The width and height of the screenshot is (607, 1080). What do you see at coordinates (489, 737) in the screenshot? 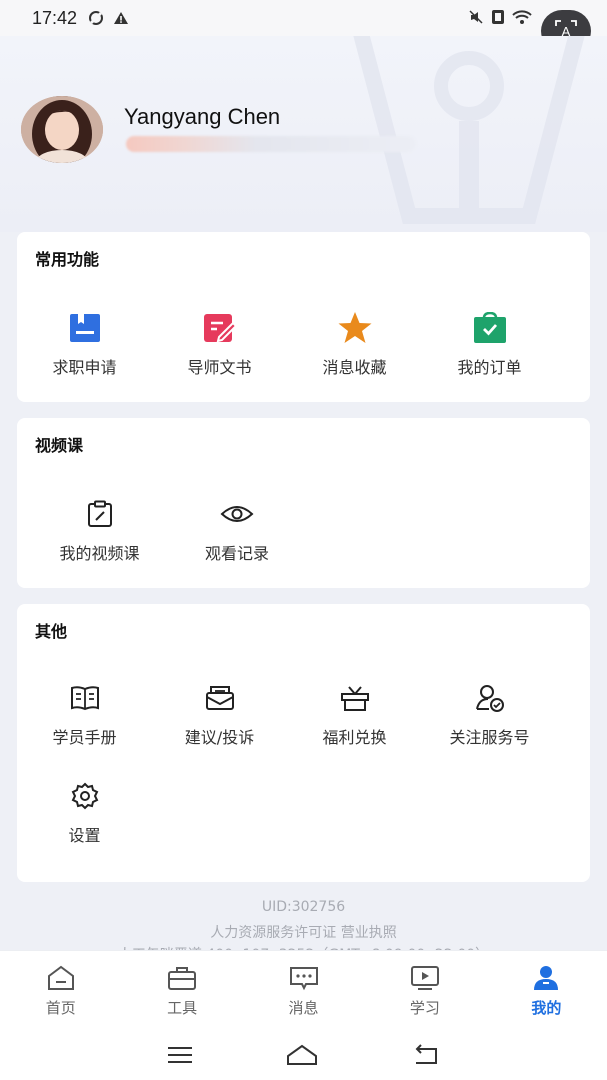
I see `item-label: 关注服务号` at bounding box center [489, 737].